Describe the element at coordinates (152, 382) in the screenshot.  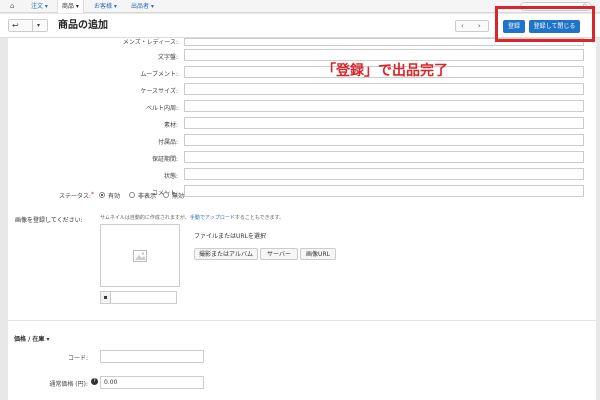
I see `price-input: 0.00` at that location.